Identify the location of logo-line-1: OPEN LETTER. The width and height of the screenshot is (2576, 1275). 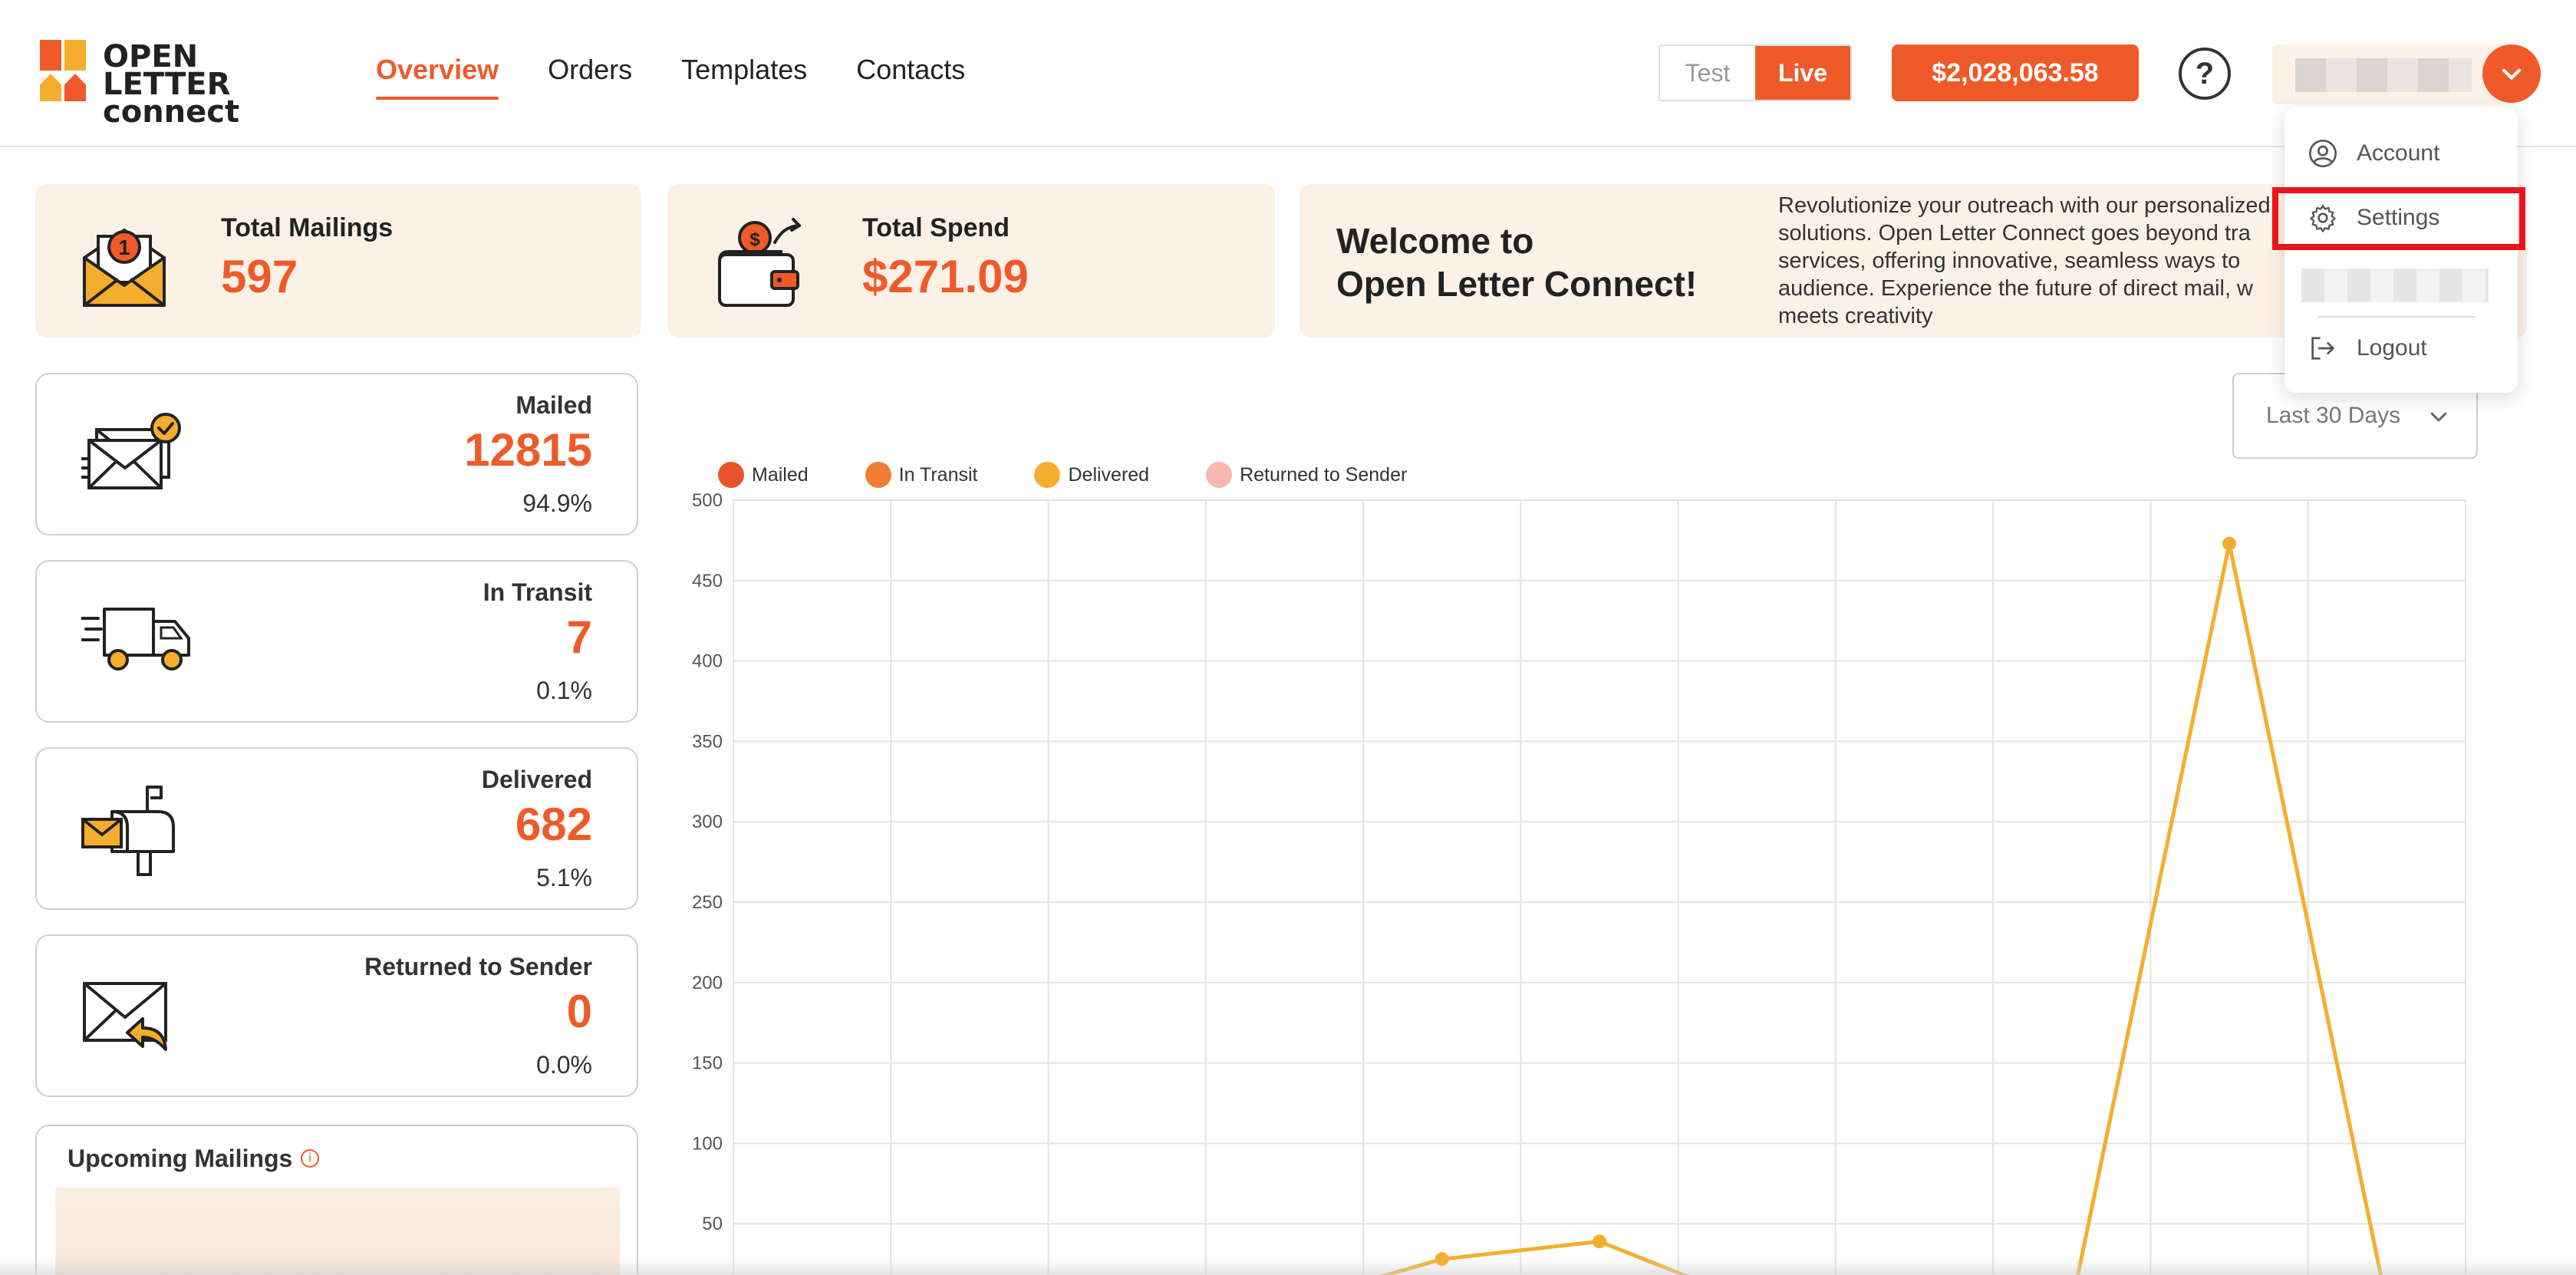
(167, 70).